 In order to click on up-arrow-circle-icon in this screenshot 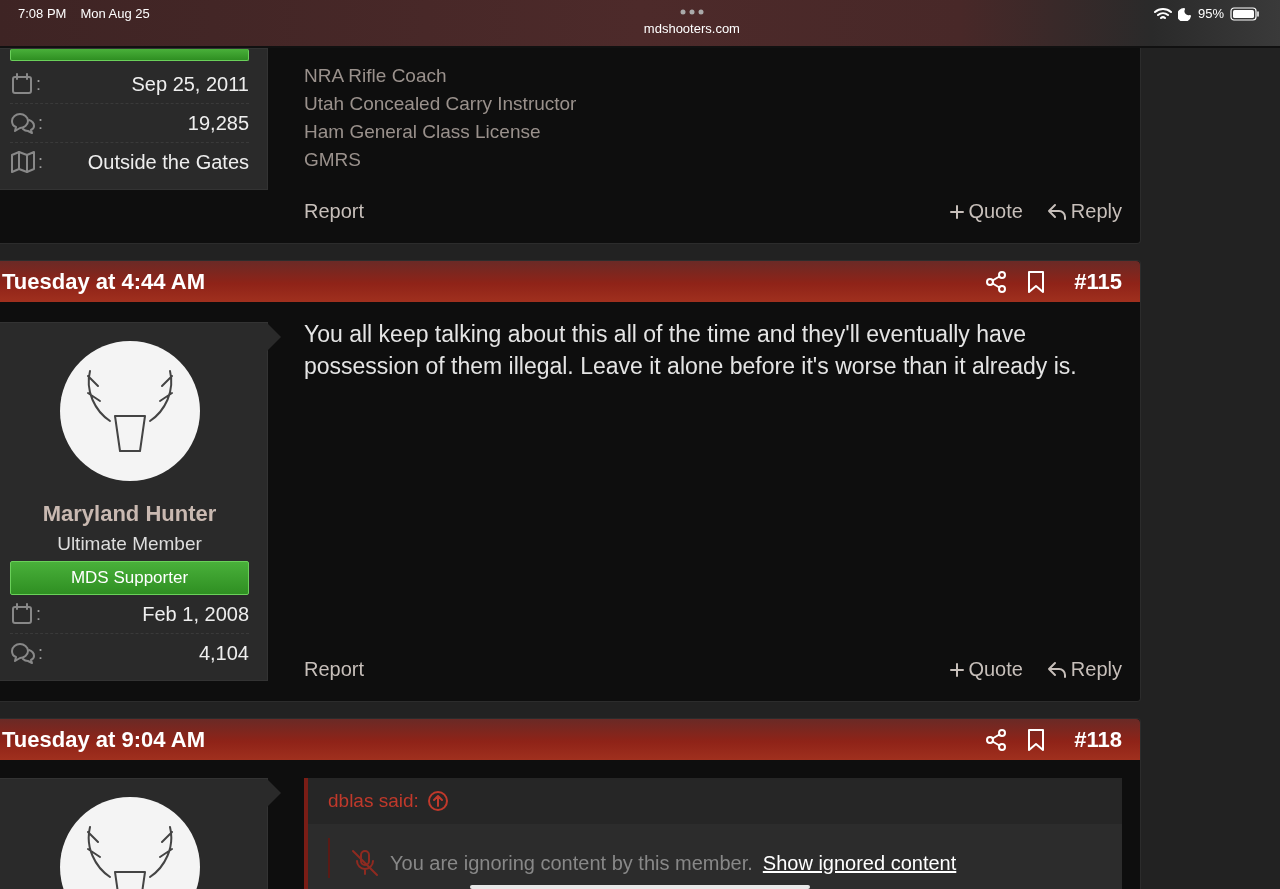, I will do `click(437, 801)`.